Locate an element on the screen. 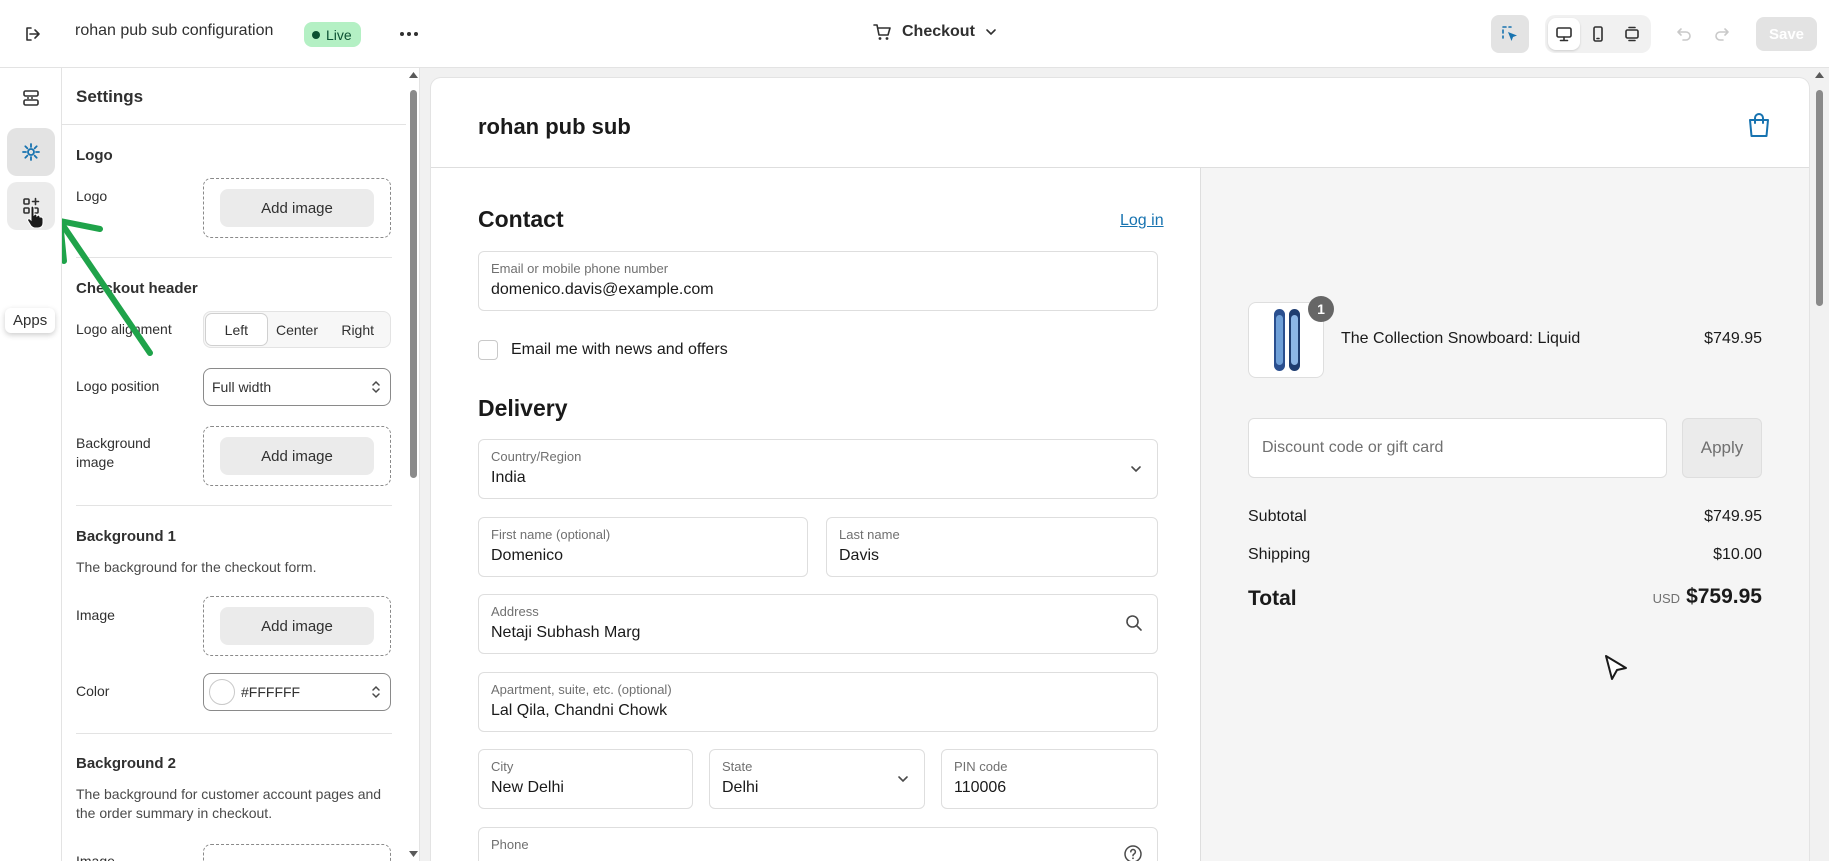  phone-field: Phone is located at coordinates (818, 844).